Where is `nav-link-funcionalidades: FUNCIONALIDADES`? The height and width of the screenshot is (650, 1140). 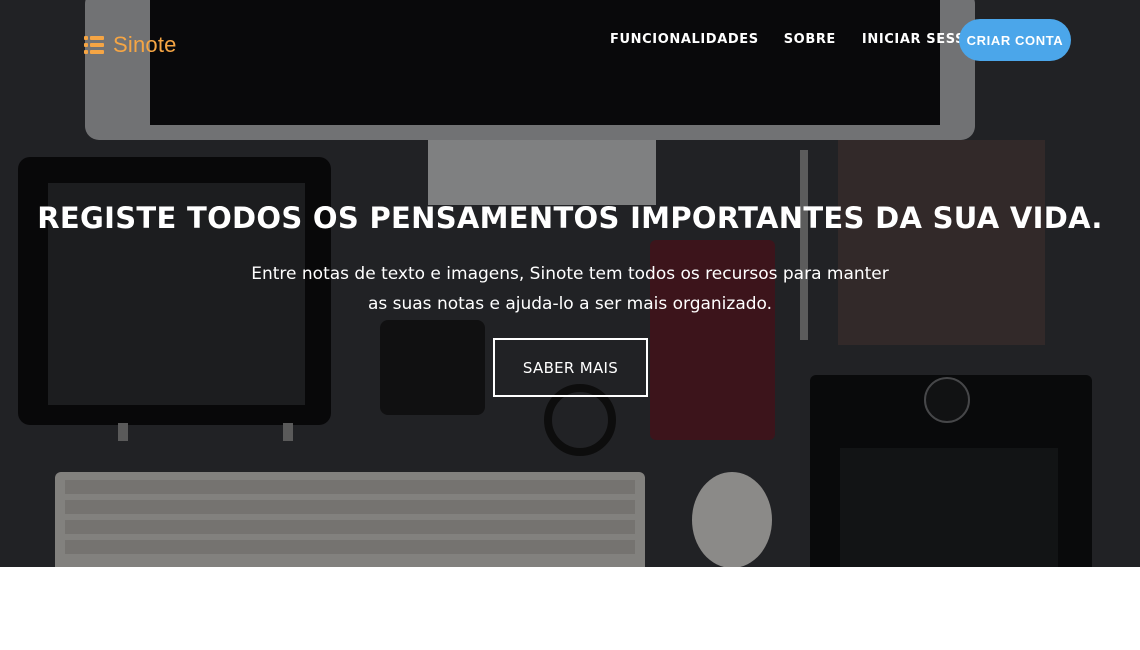
nav-link-funcionalidades: FUNCIONALIDADES is located at coordinates (684, 40).